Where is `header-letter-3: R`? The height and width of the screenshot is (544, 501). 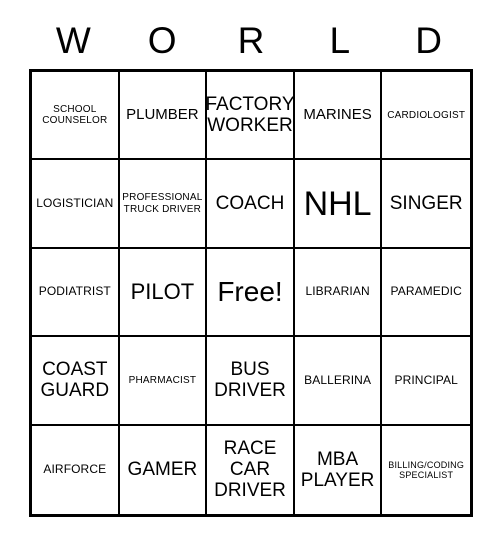
header-letter-3: R is located at coordinates (251, 40).